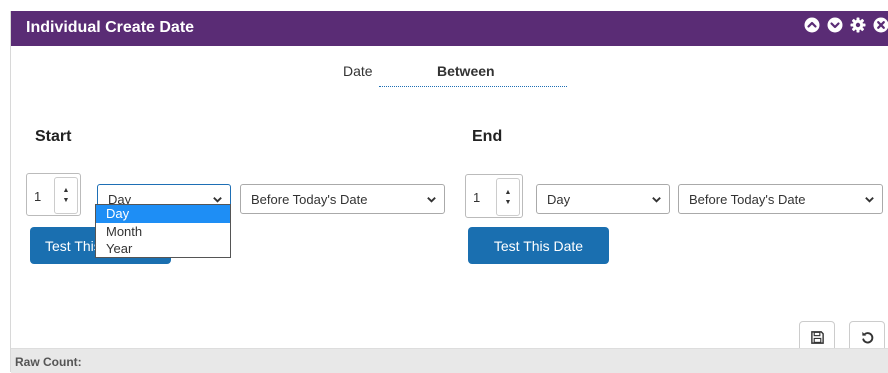 The height and width of the screenshot is (373, 888). Describe the element at coordinates (309, 199) in the screenshot. I see `start-relation-value: Before Today's Date` at that location.